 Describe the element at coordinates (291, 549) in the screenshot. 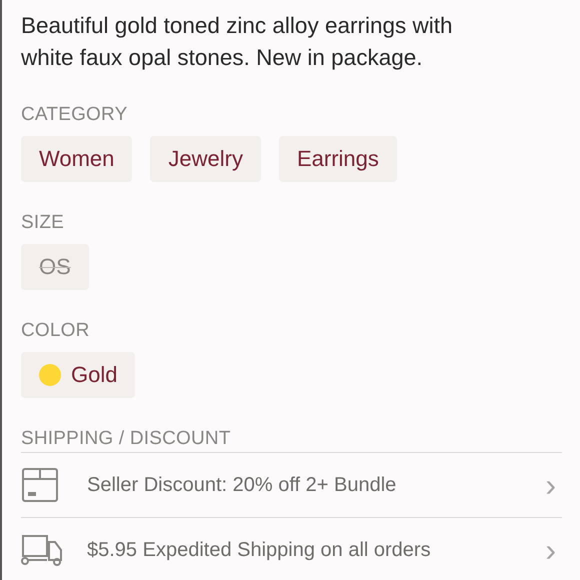

I see `shipping-row: $5.95 Expedited Shipping on all orders ›` at that location.